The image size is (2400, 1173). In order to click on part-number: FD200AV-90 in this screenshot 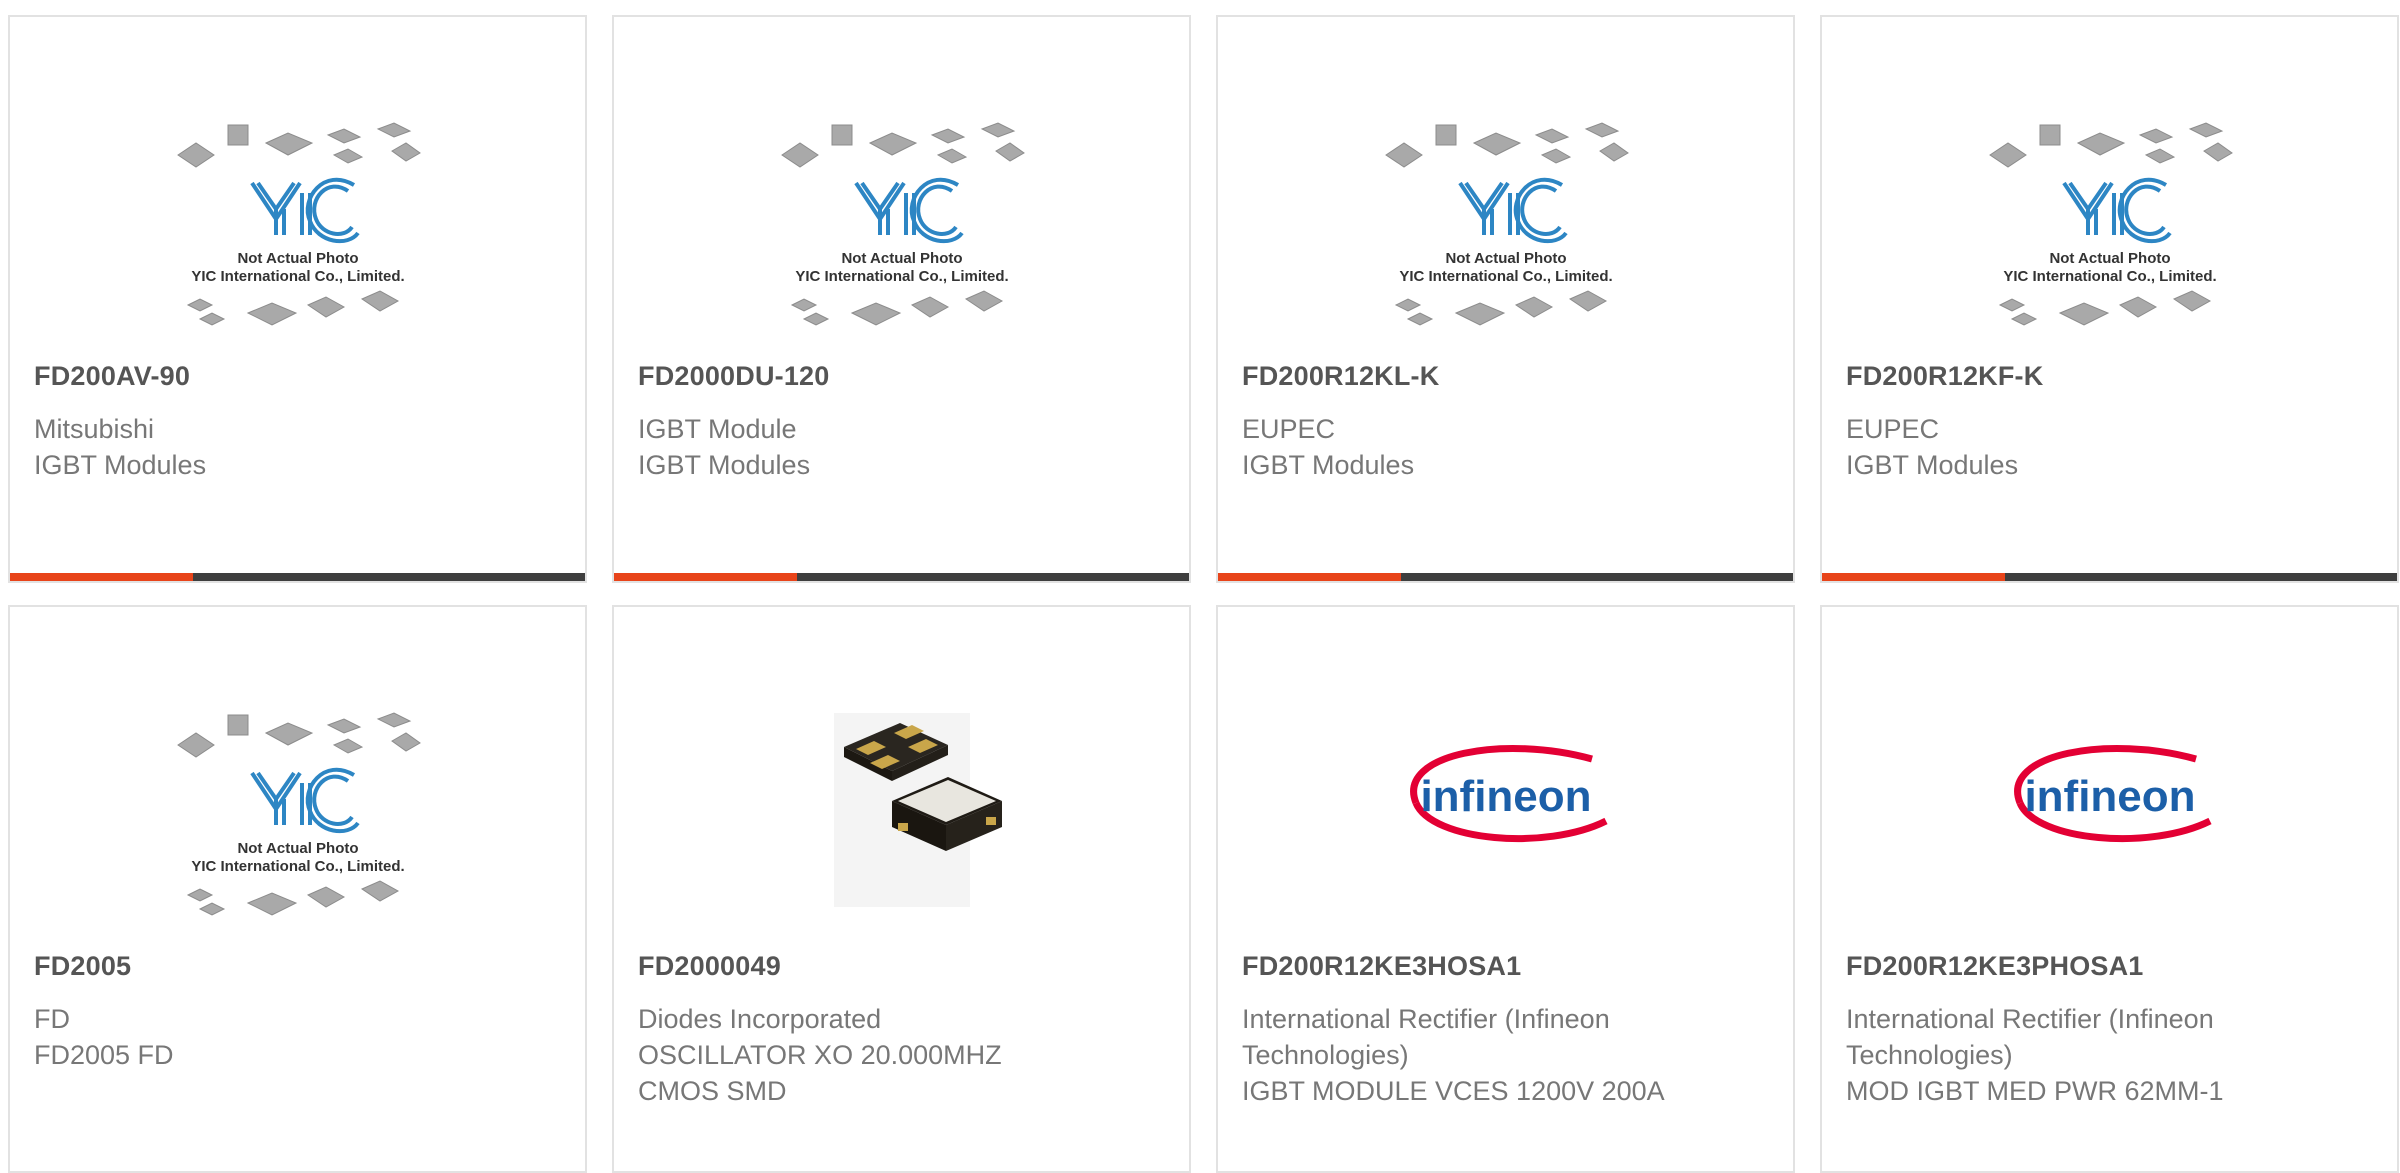, I will do `click(112, 376)`.